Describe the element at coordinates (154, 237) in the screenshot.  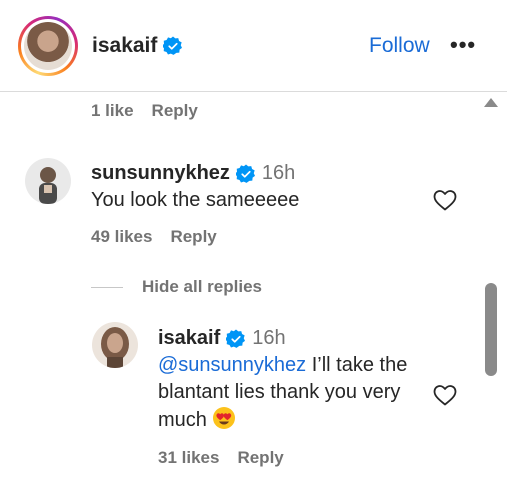
I see `comment-meta: 49 likes Reply` at that location.